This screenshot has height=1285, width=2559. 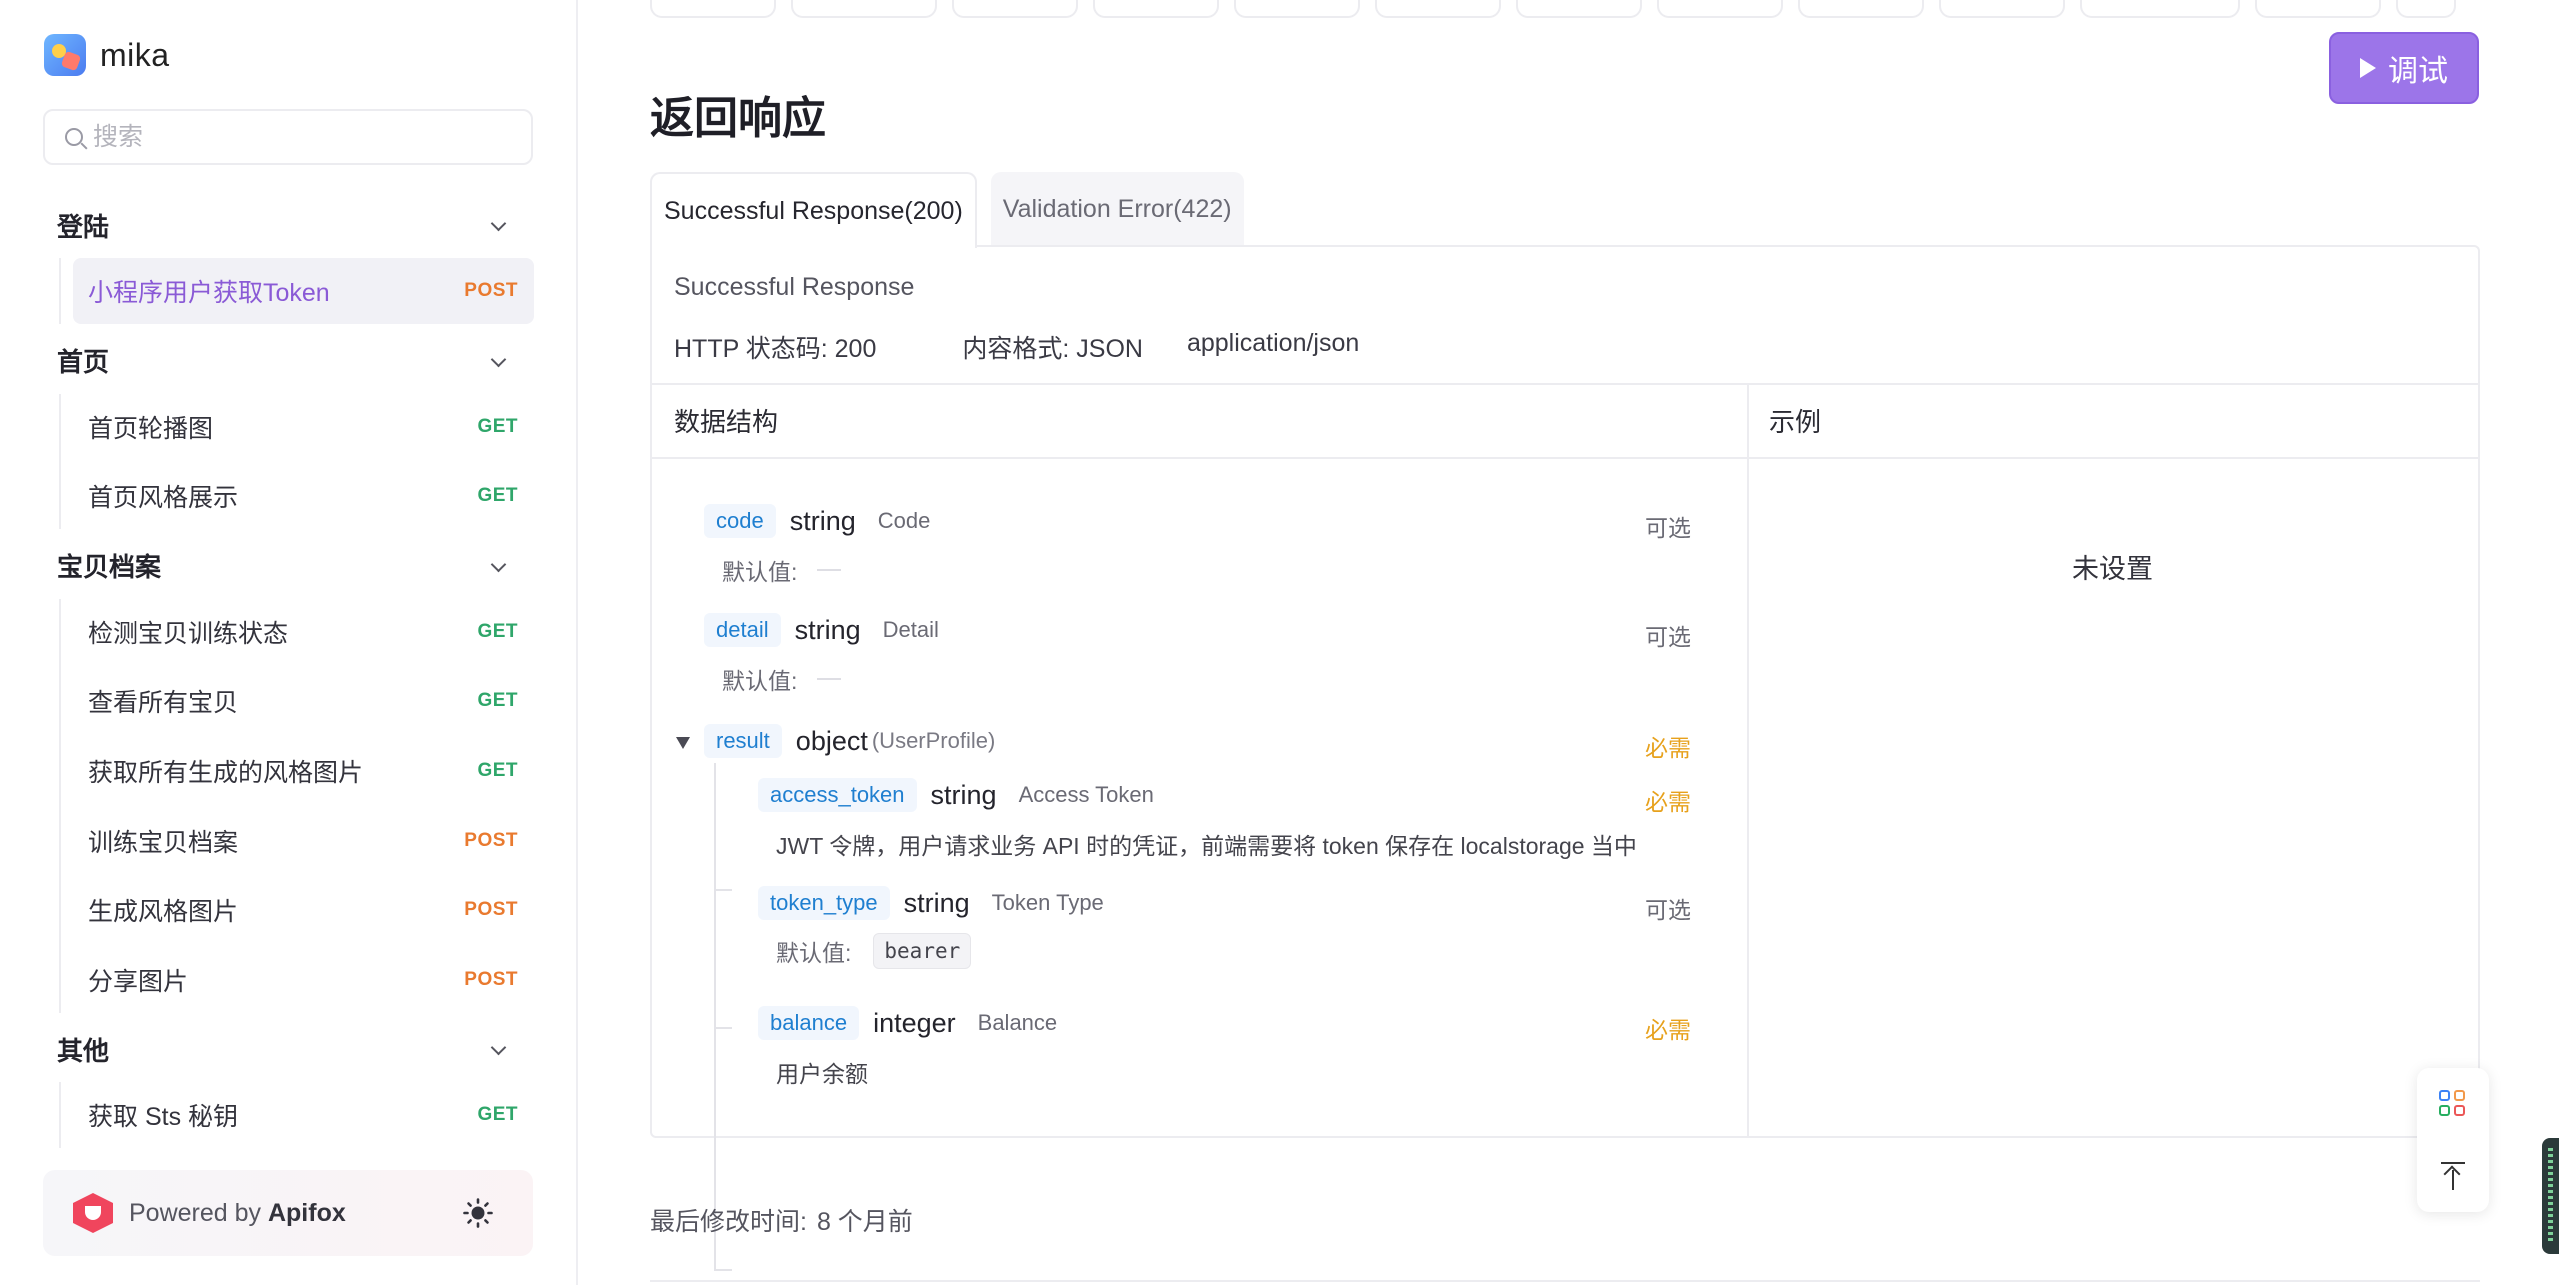 I want to click on floating-toolbar, so click(x=2453, y=1140).